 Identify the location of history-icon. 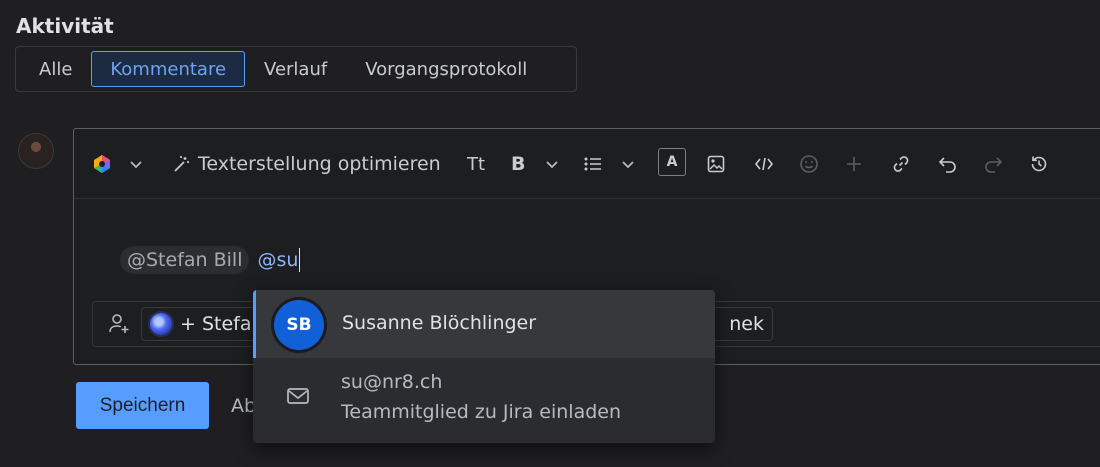
(1039, 164).